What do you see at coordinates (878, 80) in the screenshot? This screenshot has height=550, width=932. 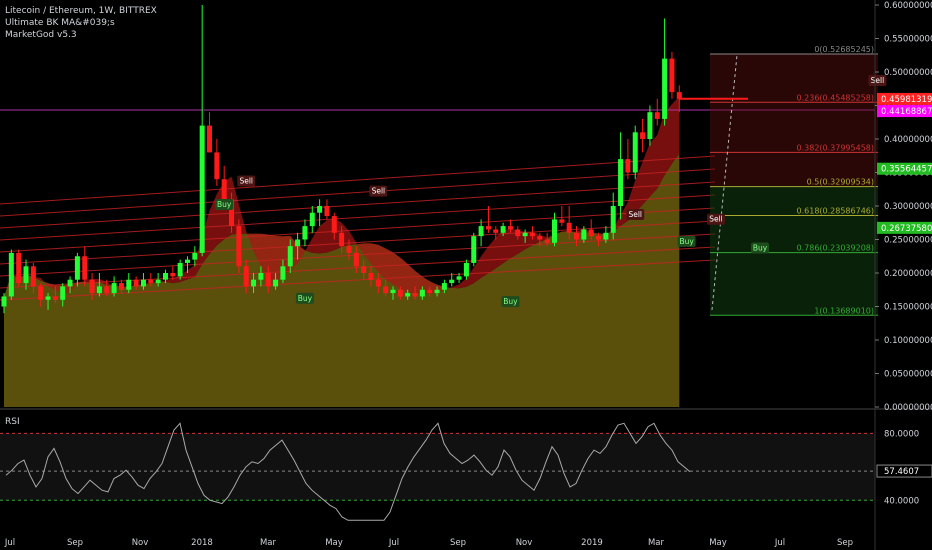 I see `sell-signal-label: Sell` at bounding box center [878, 80].